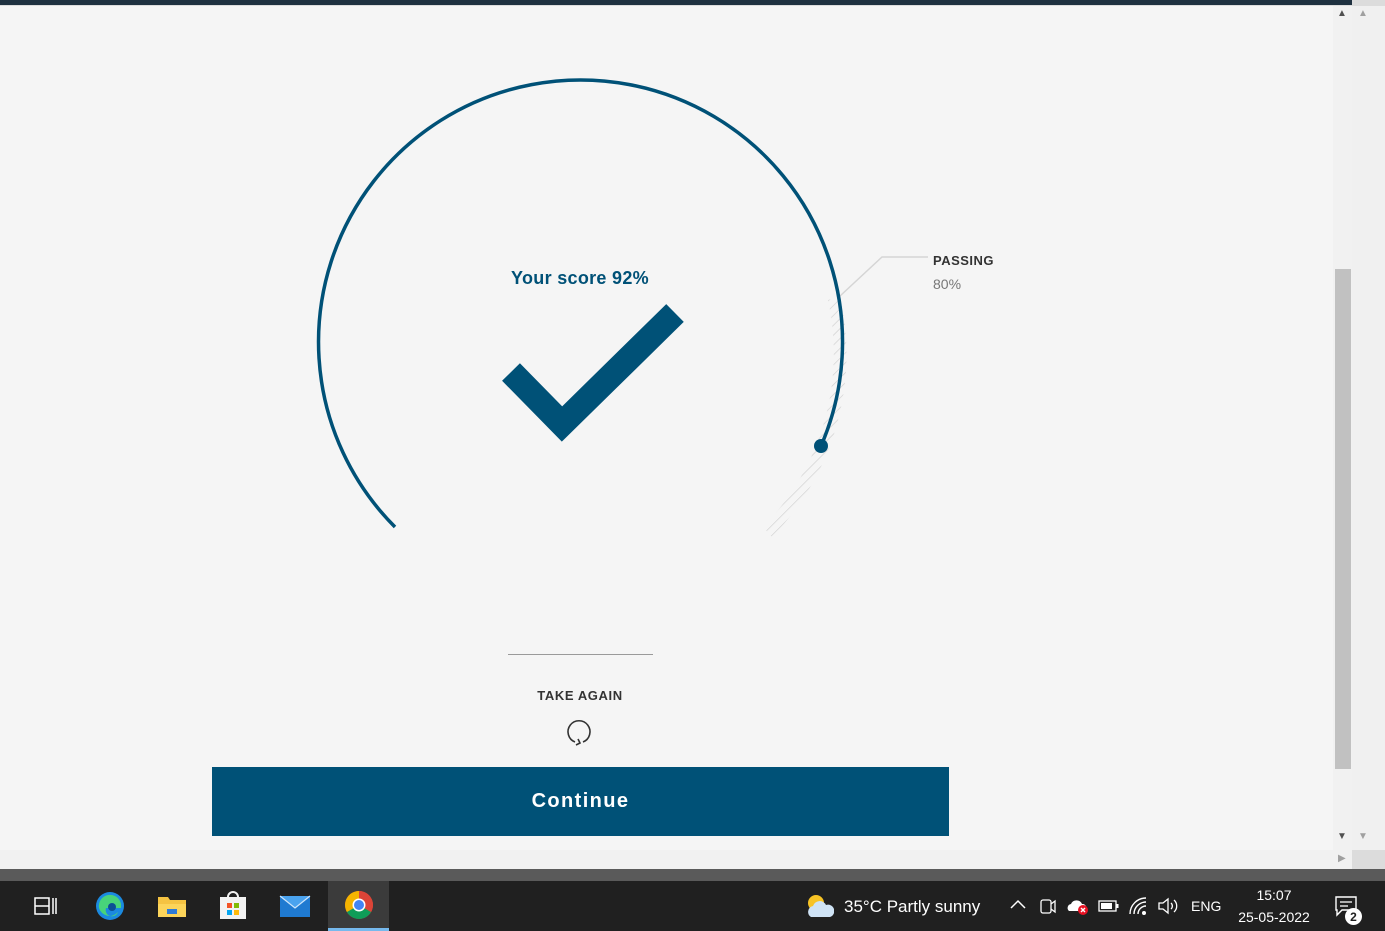 The height and width of the screenshot is (931, 1385). What do you see at coordinates (110, 906) in the screenshot?
I see `edge-icon` at bounding box center [110, 906].